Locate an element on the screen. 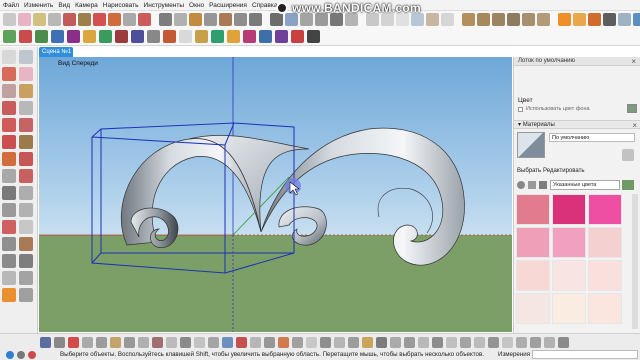 This screenshot has height=360, width=640. menu-help: Справка is located at coordinates (265, 5).